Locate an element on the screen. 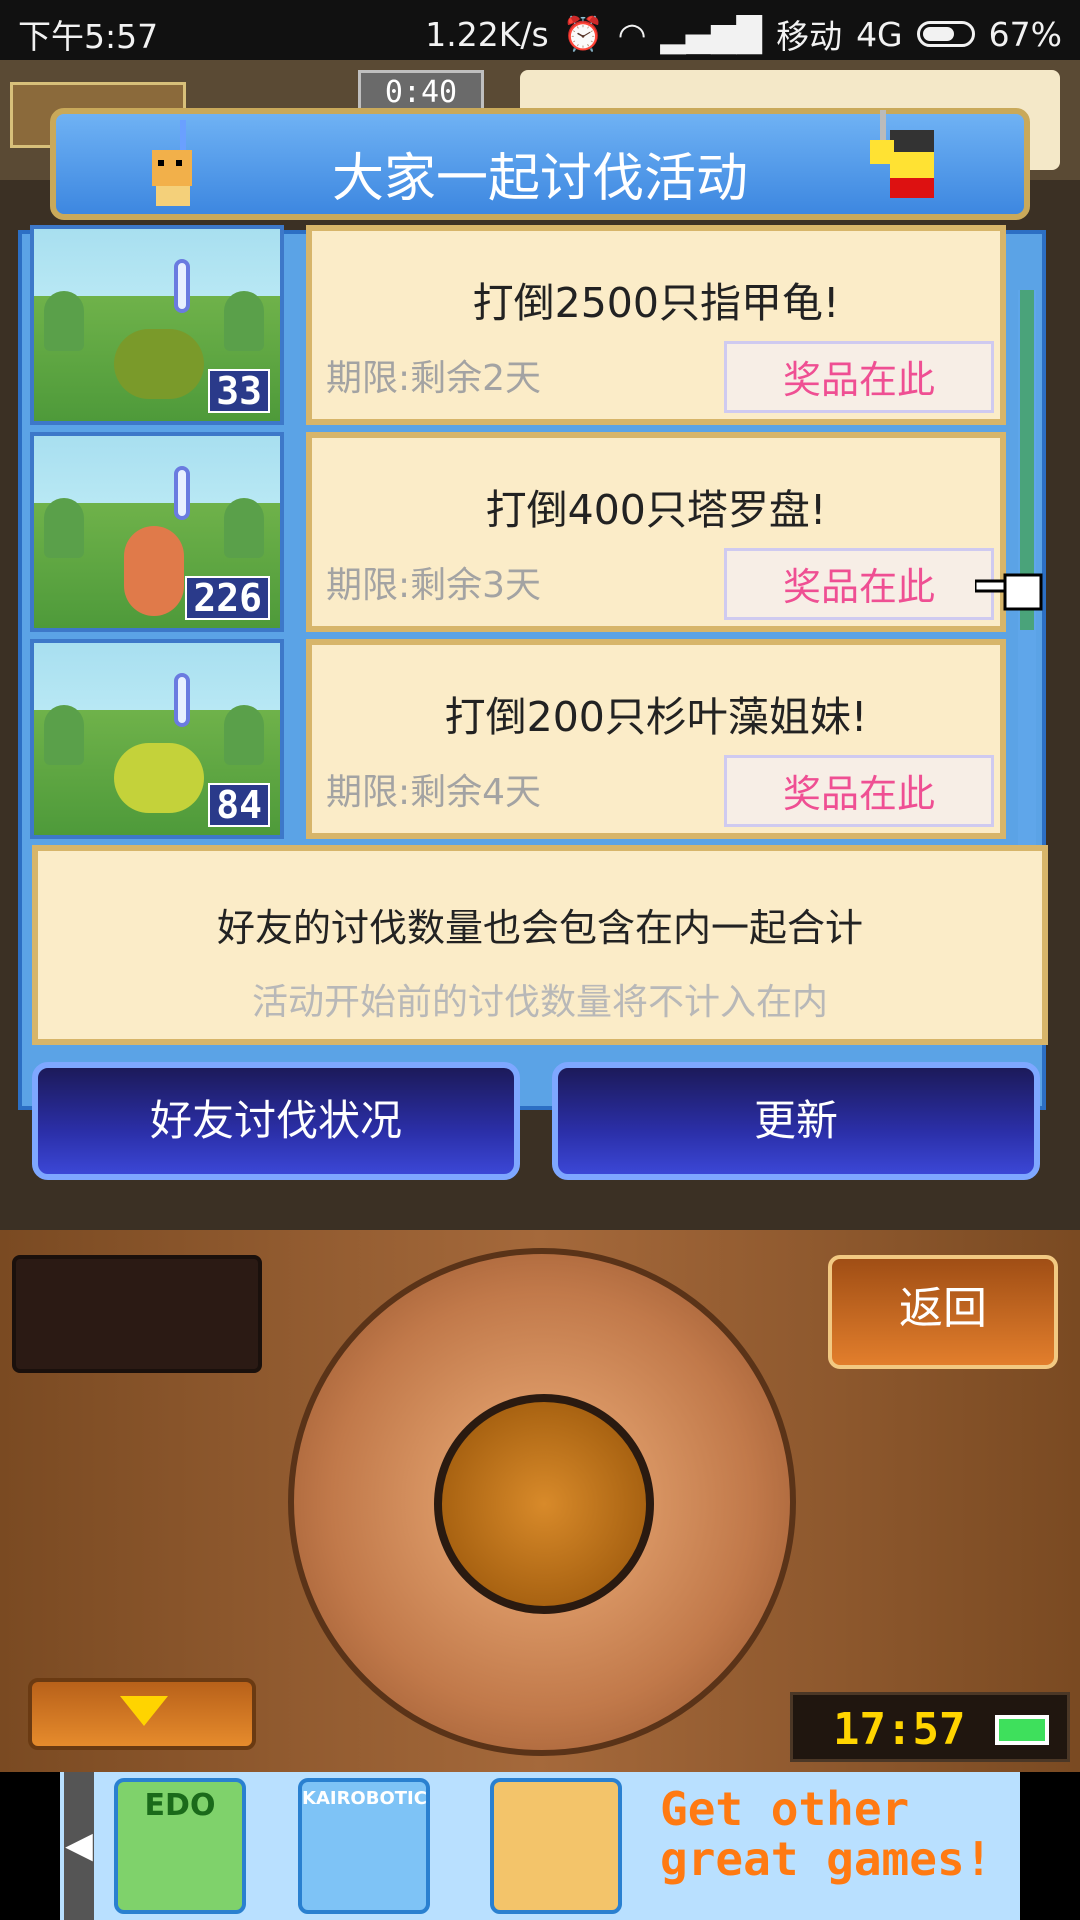 The image size is (1080, 1920). ad-banner: ◀ EDO KAIROBOTICA Get other great games! is located at coordinates (540, 1846).